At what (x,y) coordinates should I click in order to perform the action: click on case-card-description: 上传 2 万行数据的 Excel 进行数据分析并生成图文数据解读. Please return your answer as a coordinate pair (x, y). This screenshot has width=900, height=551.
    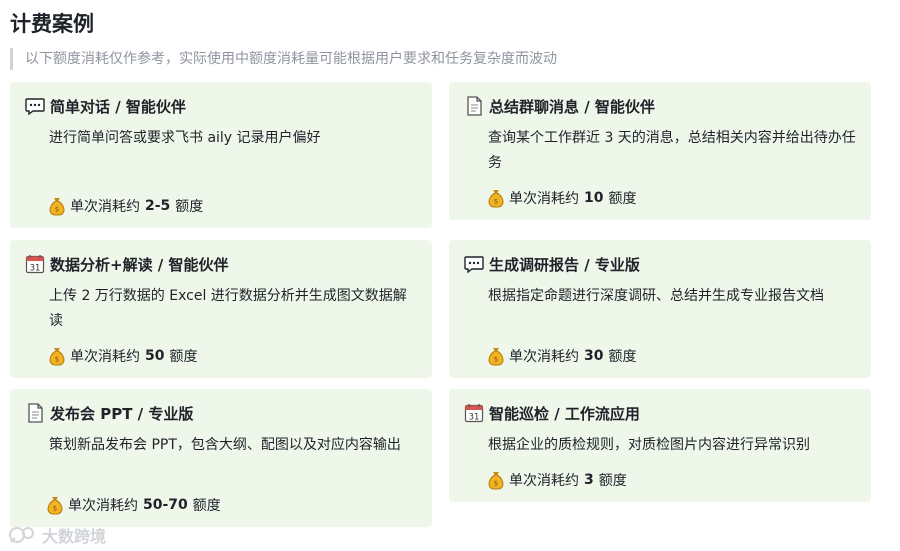
    Looking at the image, I should click on (228, 308).